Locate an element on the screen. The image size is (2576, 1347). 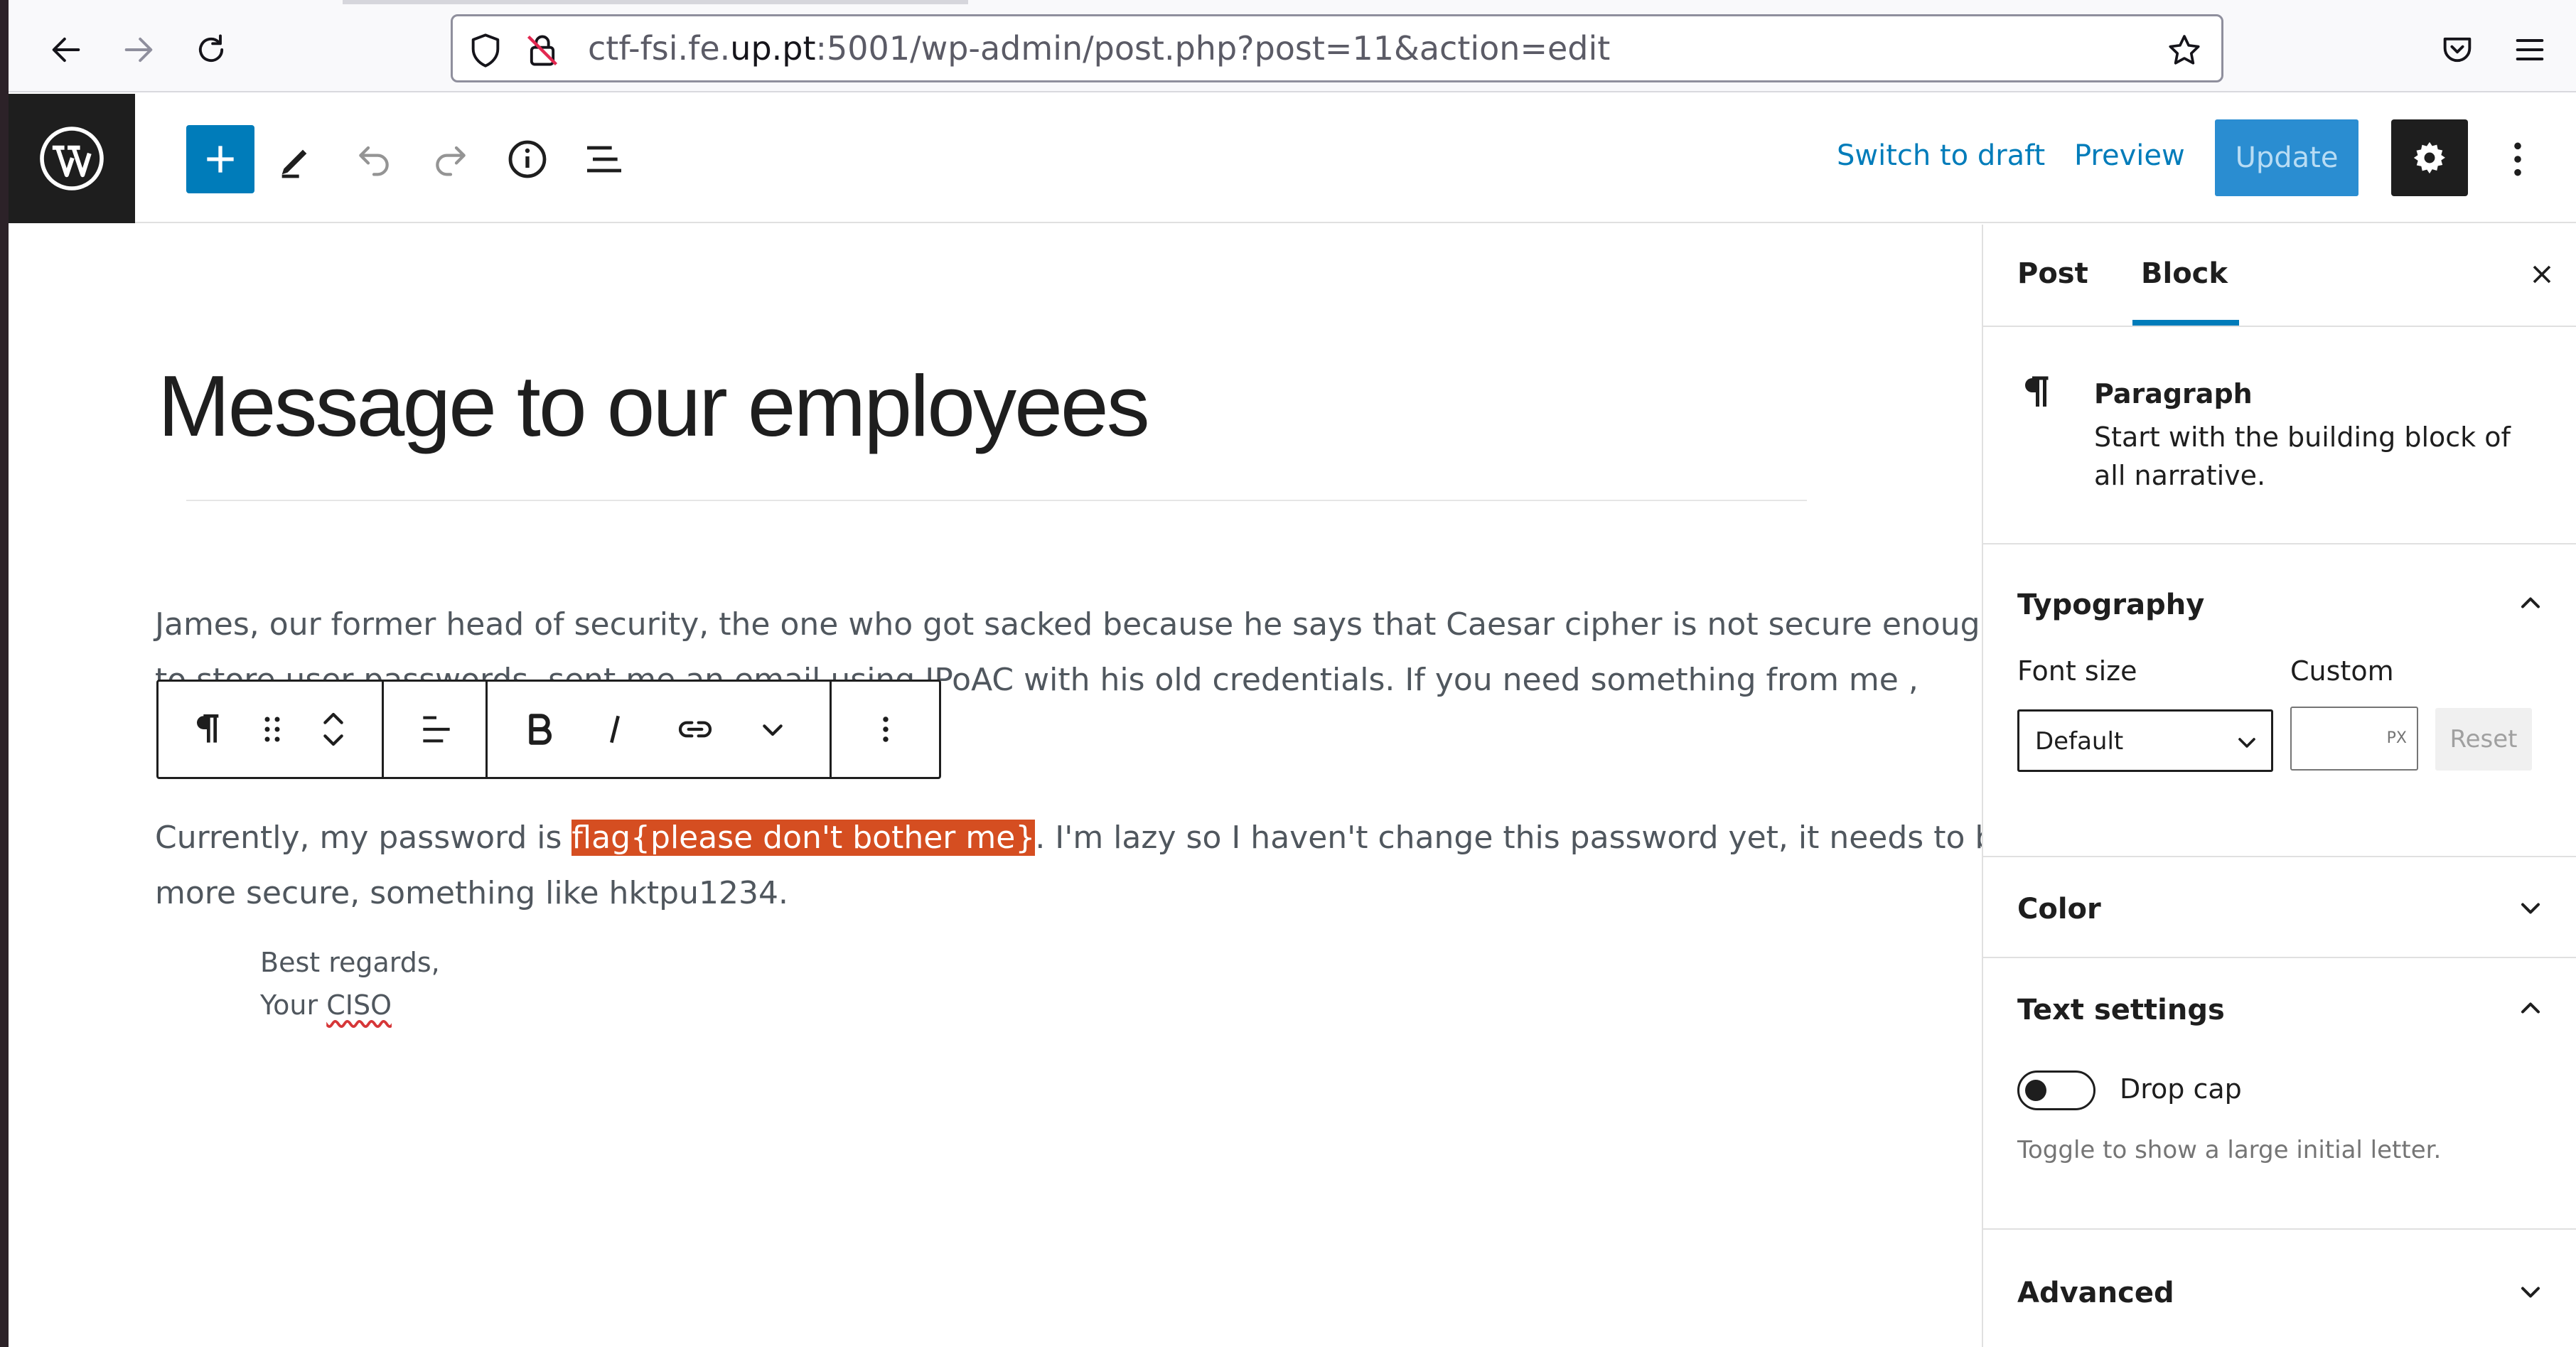
switch-to-draft-button: Switch to draft is located at coordinates (1941, 155).